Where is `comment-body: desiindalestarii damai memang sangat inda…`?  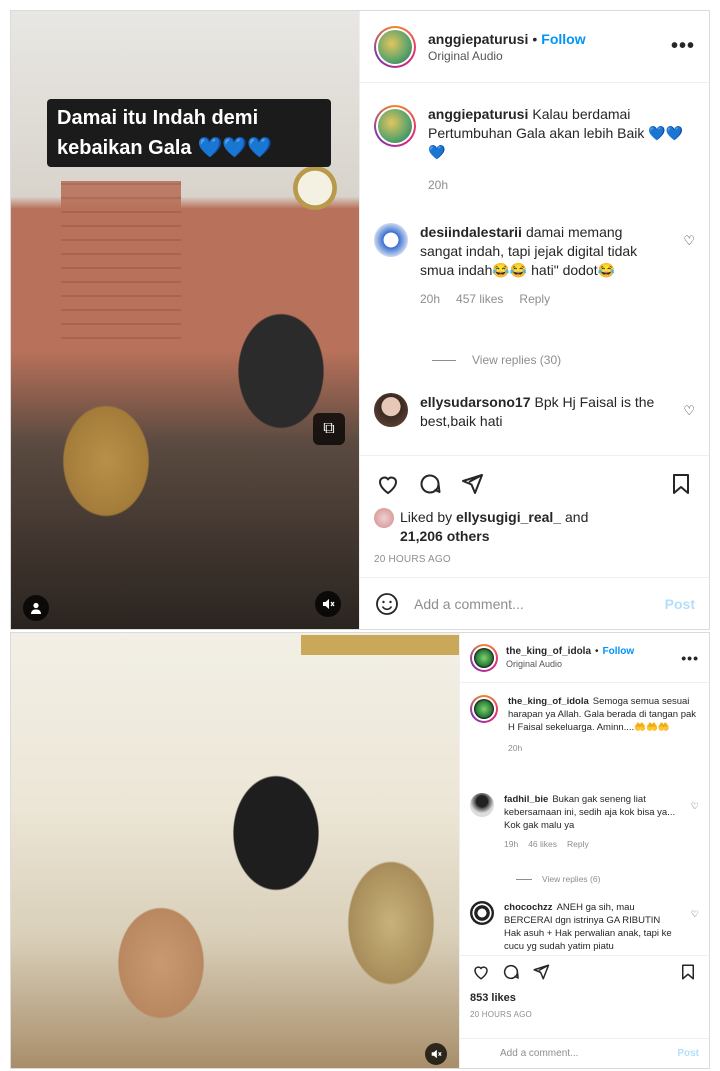 comment-body: desiindalestarii damai memang sangat inda… is located at coordinates (557, 266).